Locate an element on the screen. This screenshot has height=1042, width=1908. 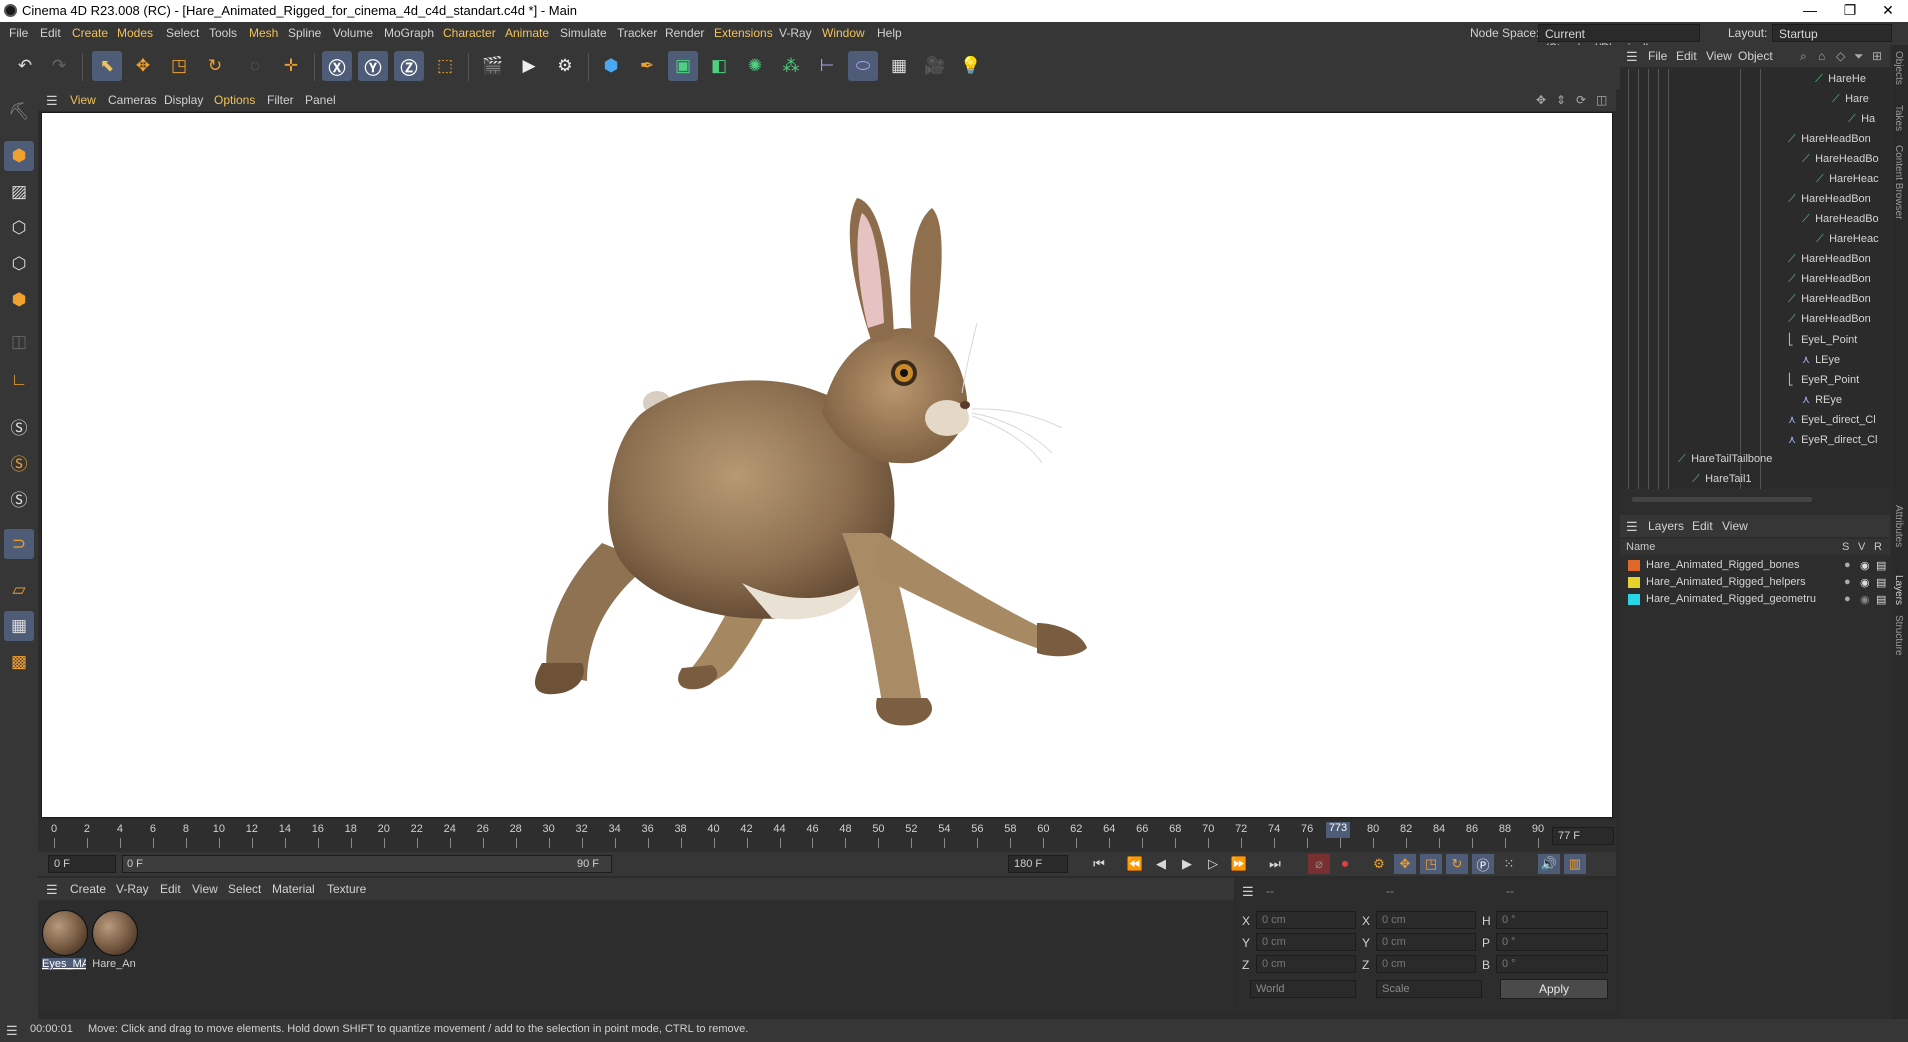
menu-file: File is located at coordinates (18, 33).